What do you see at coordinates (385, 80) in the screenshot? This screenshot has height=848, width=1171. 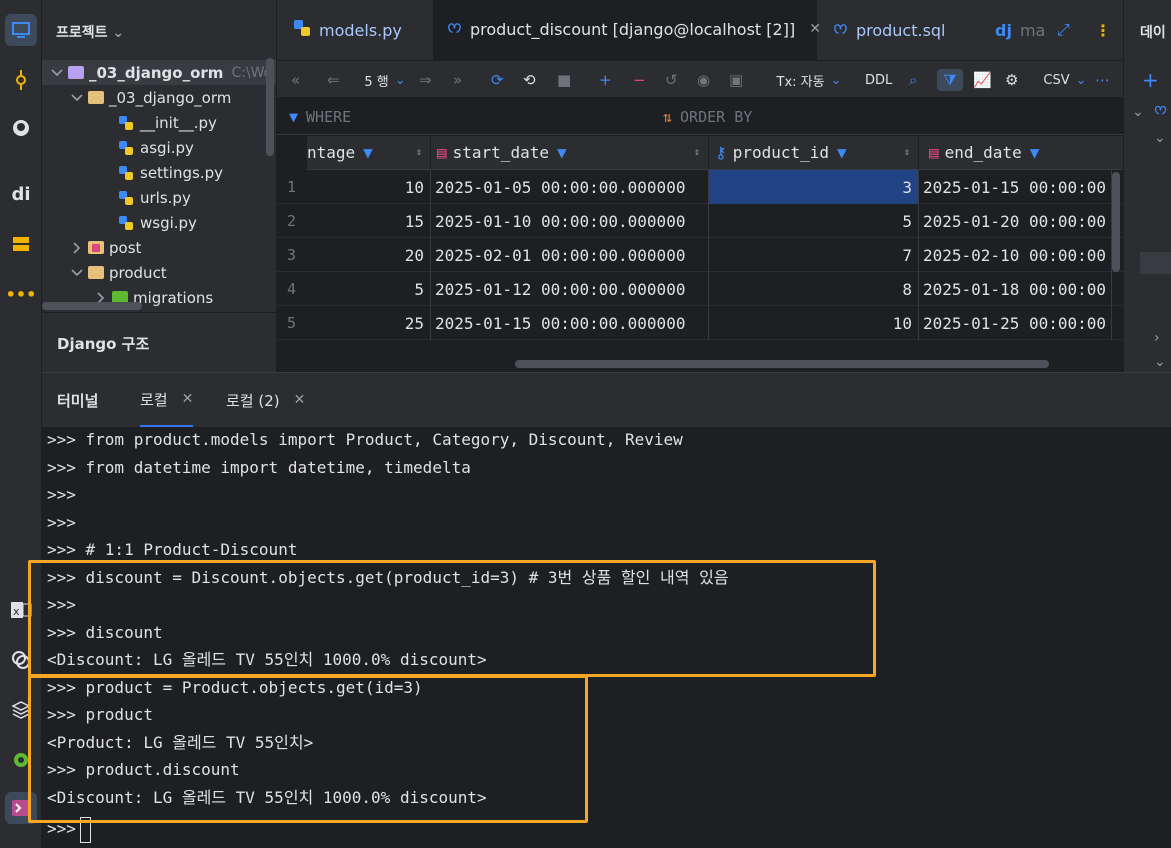 I see `rows-count-dropdown: 5 행 ⌄` at bounding box center [385, 80].